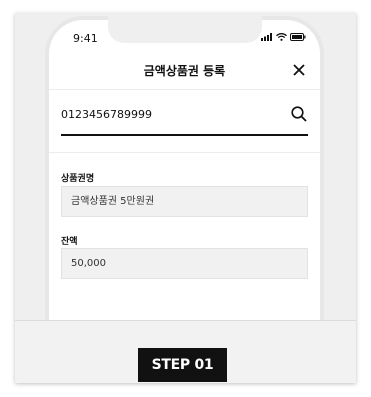 The height and width of the screenshot is (397, 371). Describe the element at coordinates (69, 242) in the screenshot. I see `balance-label: 잔액` at that location.